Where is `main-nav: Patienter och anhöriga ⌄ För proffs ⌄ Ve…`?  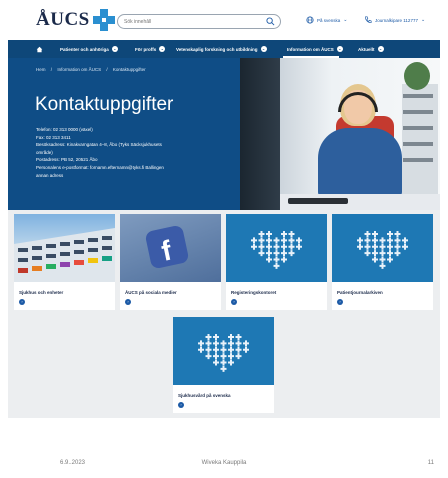
main-nav: Patienter och anhöriga ⌄ För proffs ⌄ Ve… is located at coordinates (224, 49).